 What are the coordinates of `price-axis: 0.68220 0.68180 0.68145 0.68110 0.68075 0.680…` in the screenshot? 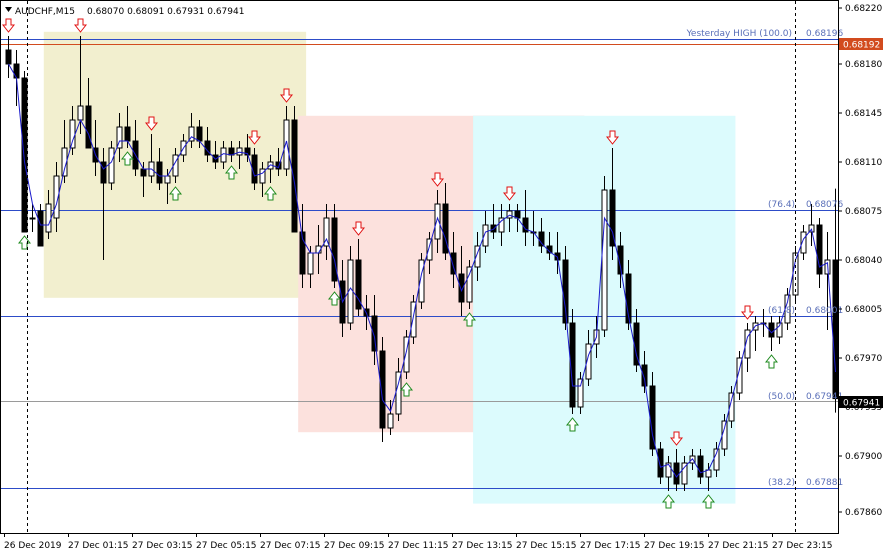 It's located at (860, 261).